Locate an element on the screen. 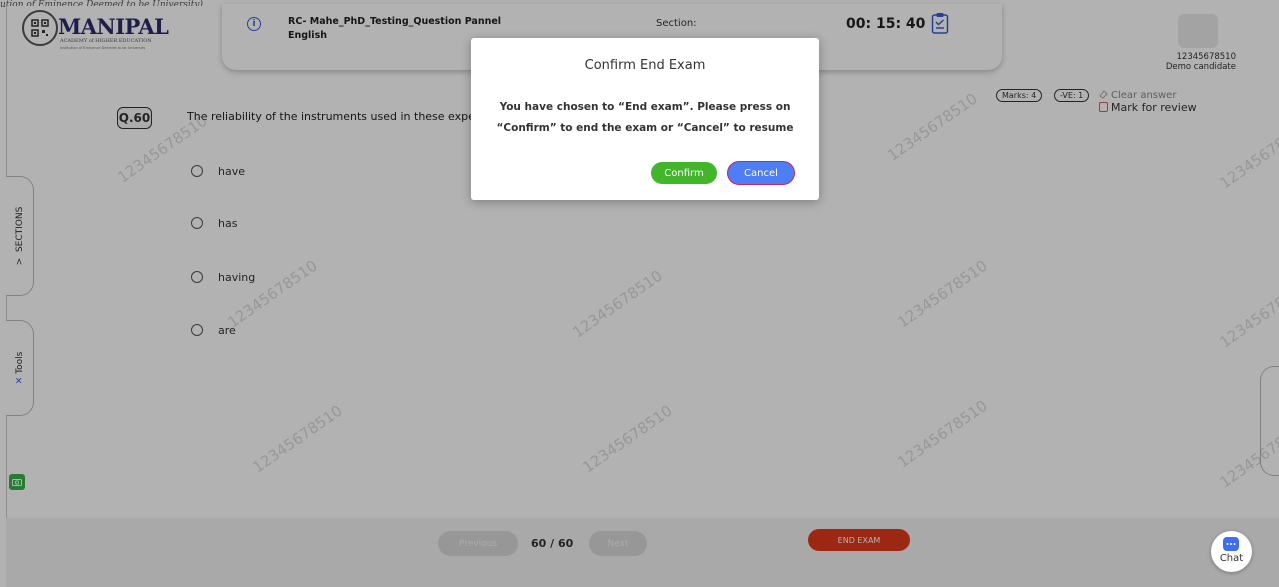  chat-button: Chat is located at coordinates (1231, 551).